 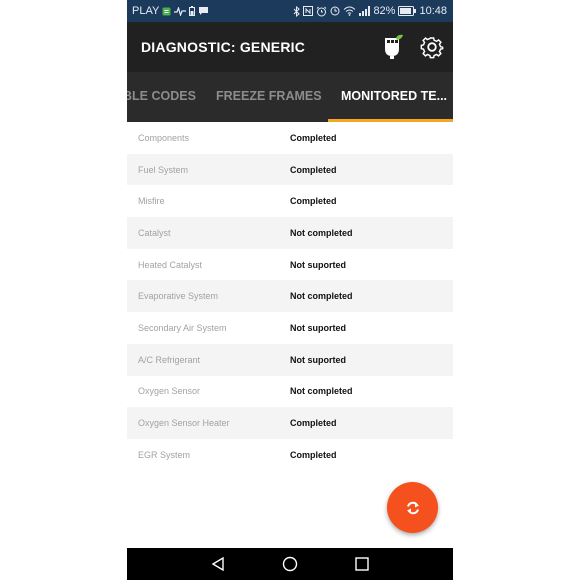 I want to click on monitor-name: Oxygen Sensor Heater, so click(x=184, y=423).